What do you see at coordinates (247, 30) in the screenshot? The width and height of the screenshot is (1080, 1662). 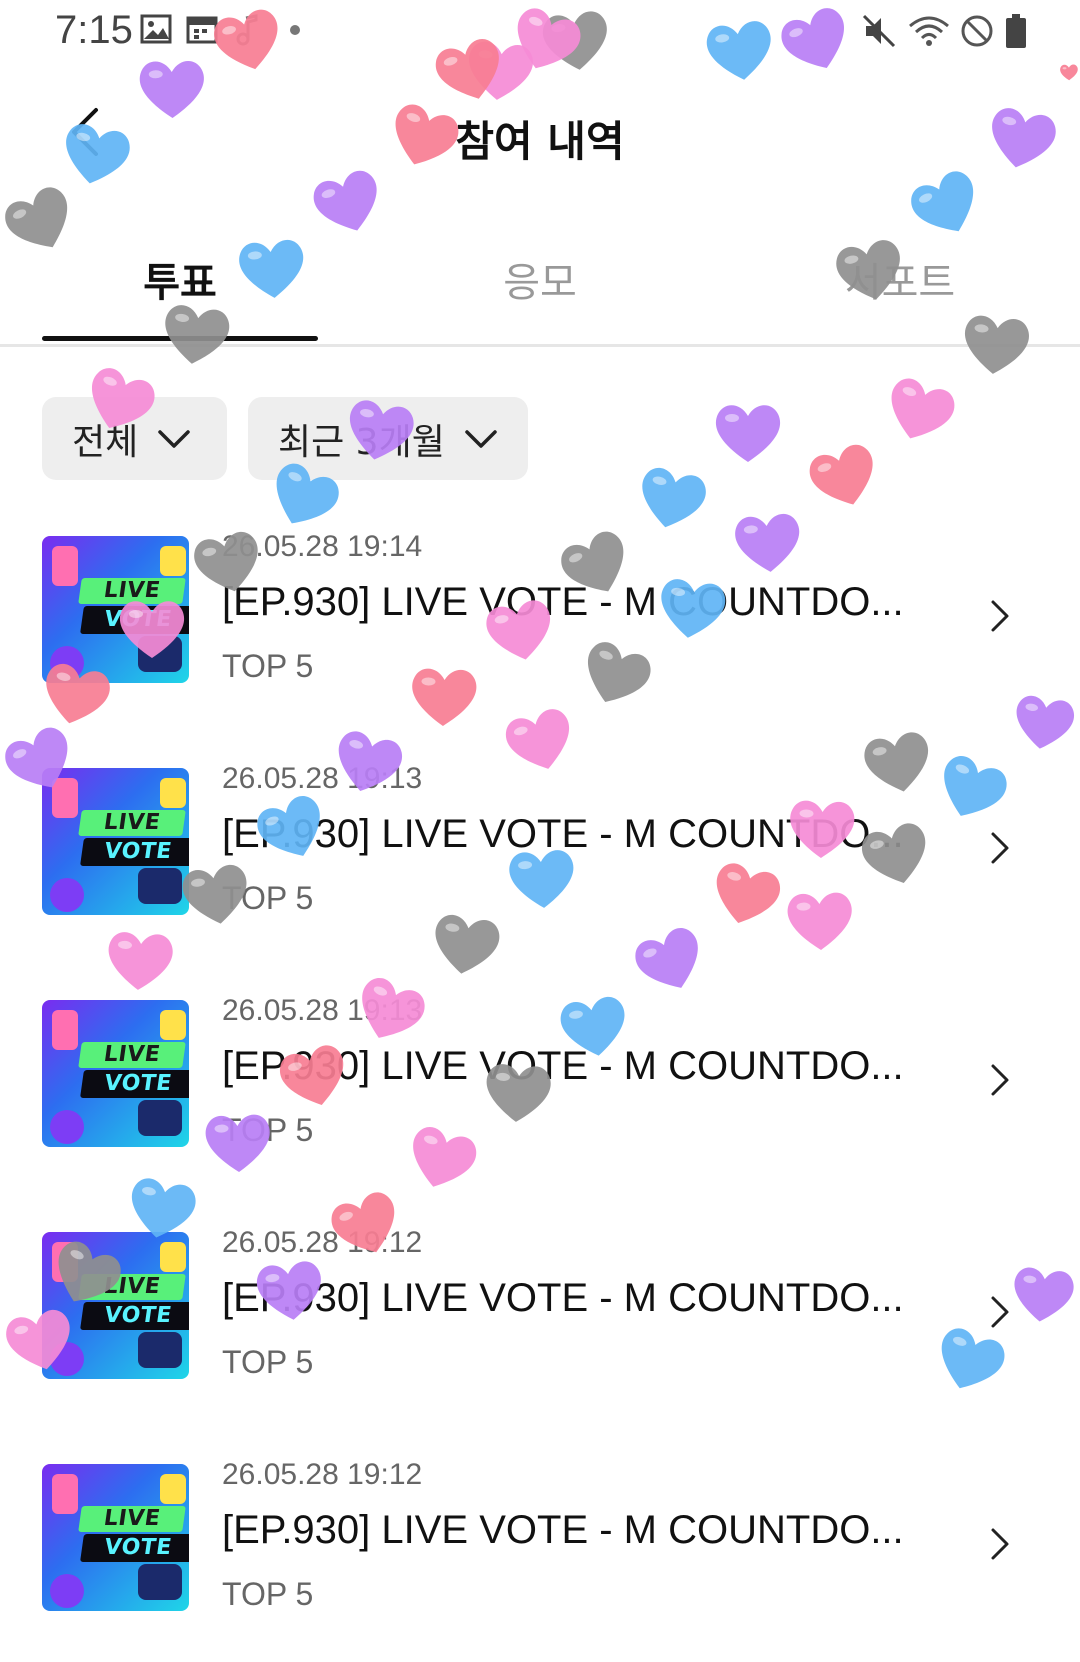 I see `music-note-icon` at bounding box center [247, 30].